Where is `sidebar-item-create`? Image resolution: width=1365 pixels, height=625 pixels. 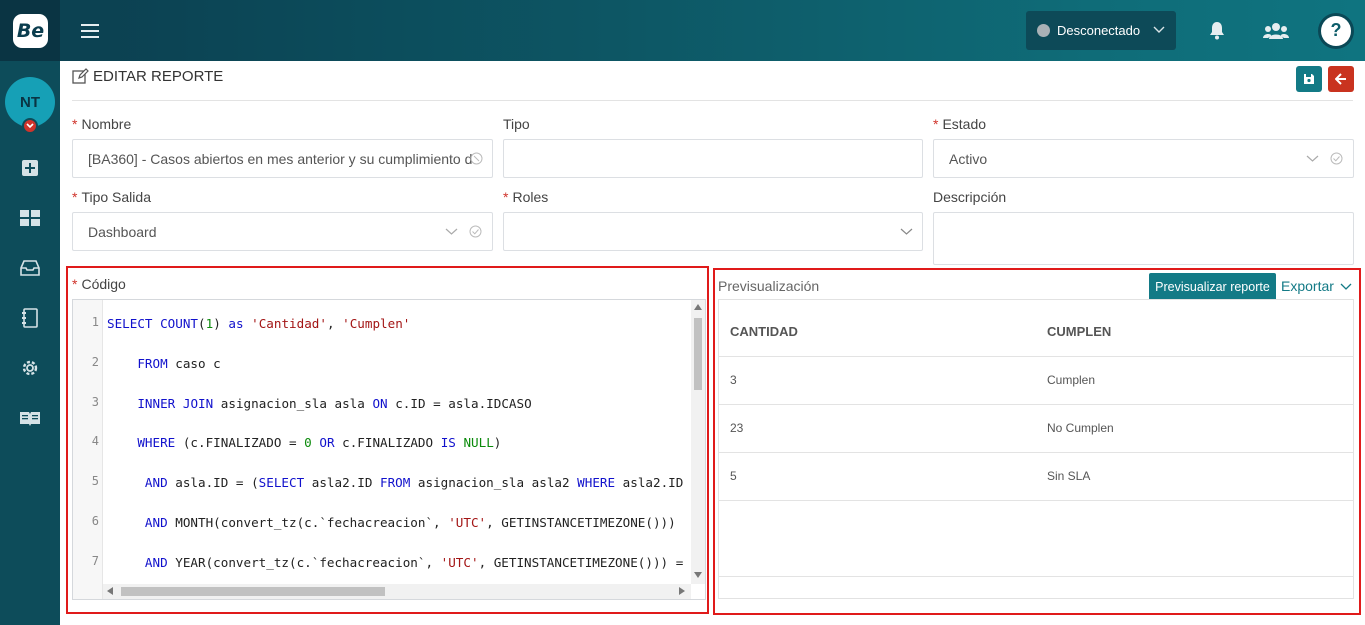 sidebar-item-create is located at coordinates (30, 168).